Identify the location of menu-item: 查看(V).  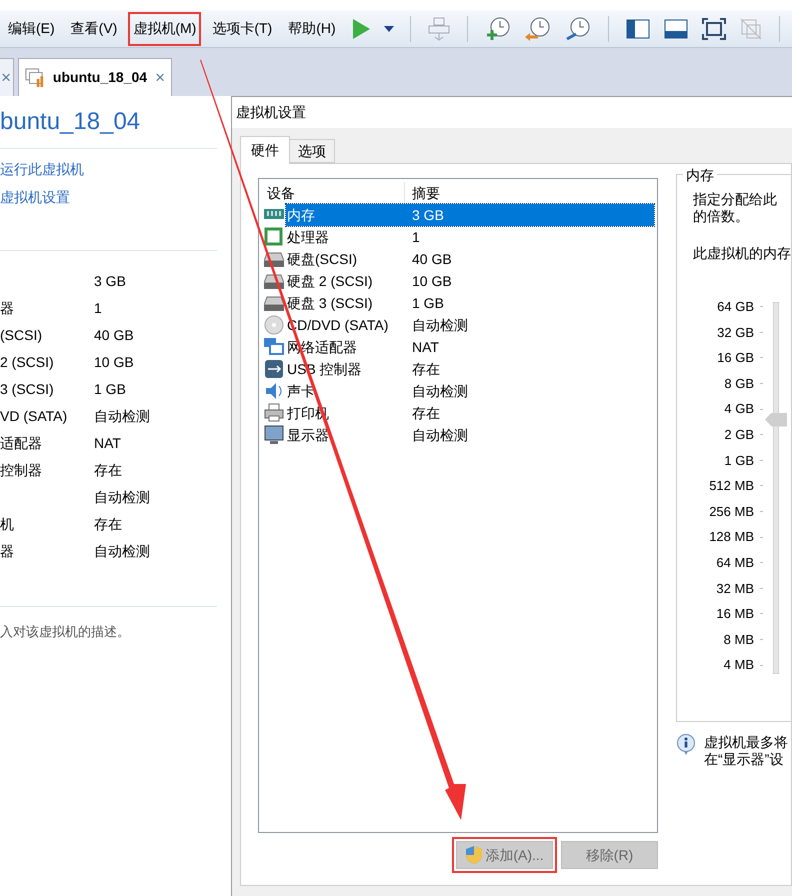
(94, 29).